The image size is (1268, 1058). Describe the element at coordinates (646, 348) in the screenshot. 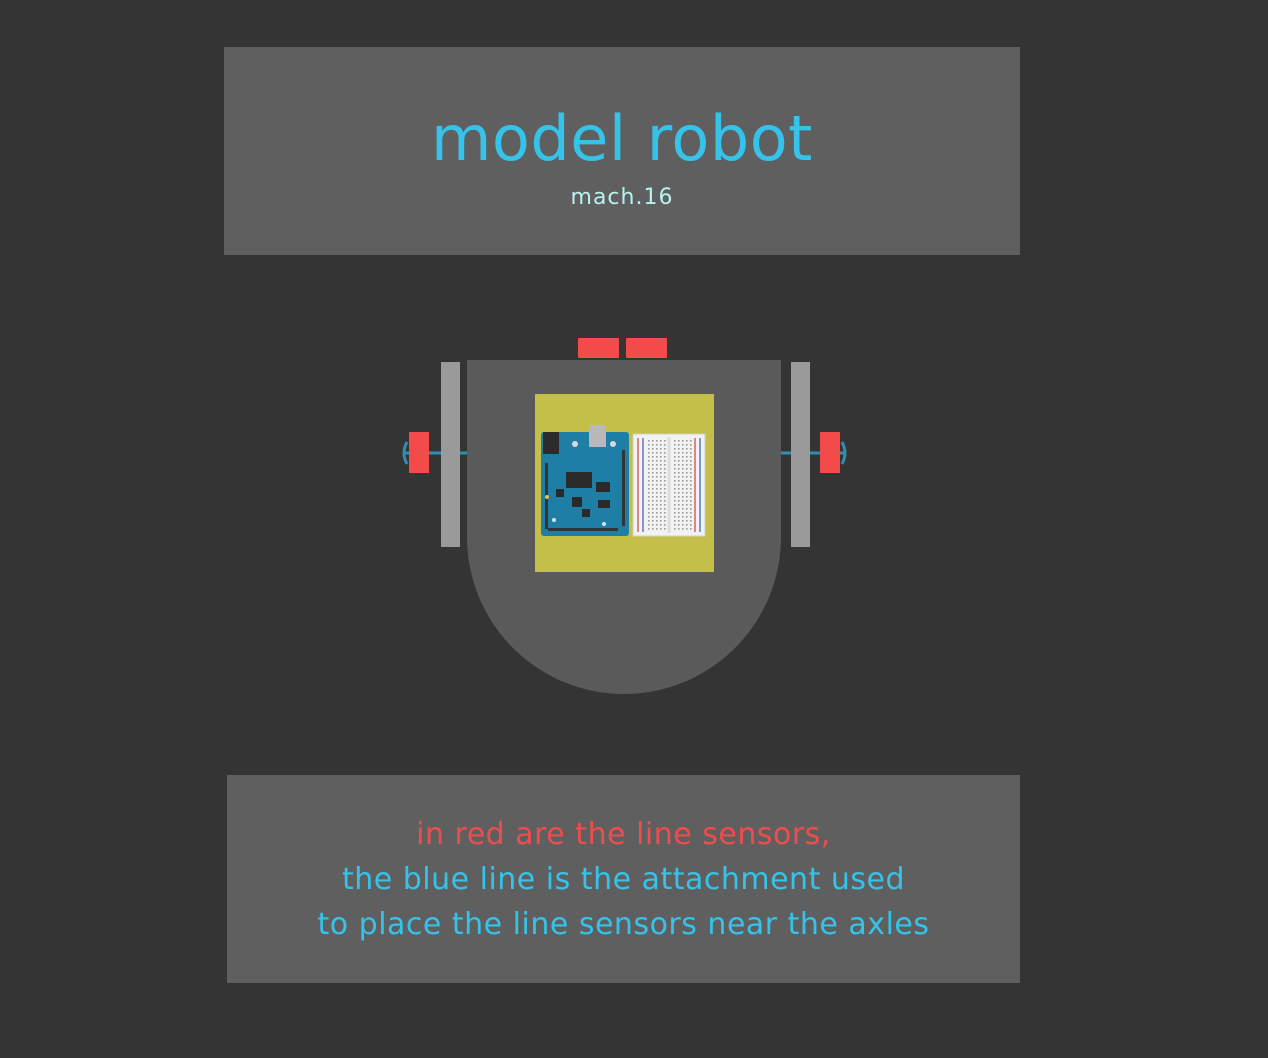

I see `line-sensor-front-right` at that location.